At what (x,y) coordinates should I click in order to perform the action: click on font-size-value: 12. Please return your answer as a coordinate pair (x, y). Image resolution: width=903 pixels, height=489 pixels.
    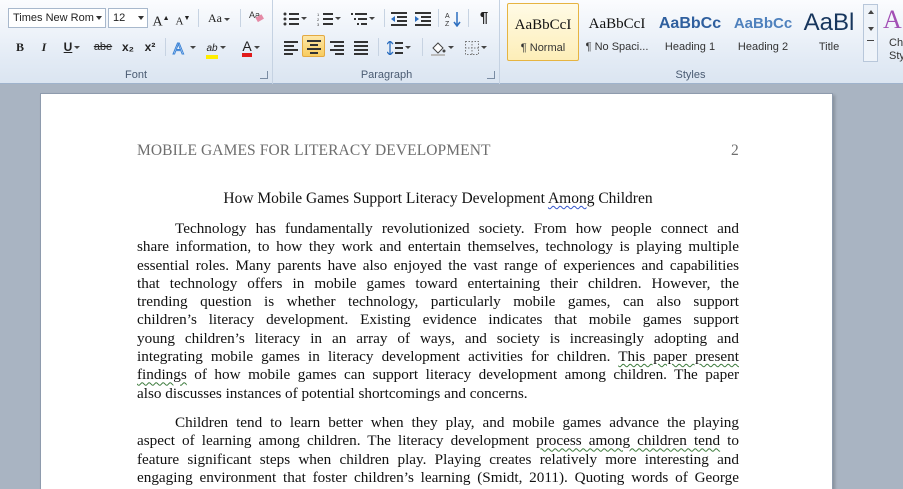
    Looking at the image, I should click on (119, 18).